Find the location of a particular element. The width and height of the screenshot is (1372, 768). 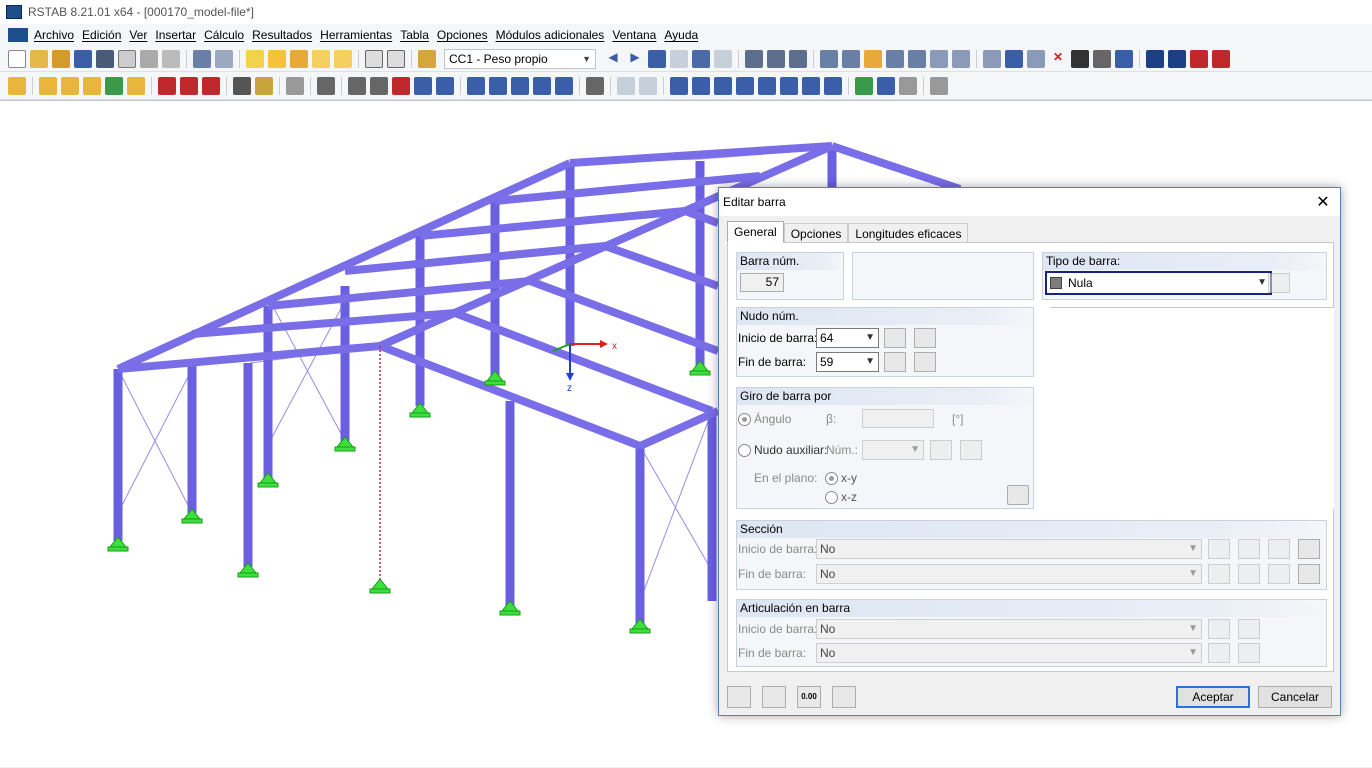

next-arrow-icon: ▶ is located at coordinates (635, 59).